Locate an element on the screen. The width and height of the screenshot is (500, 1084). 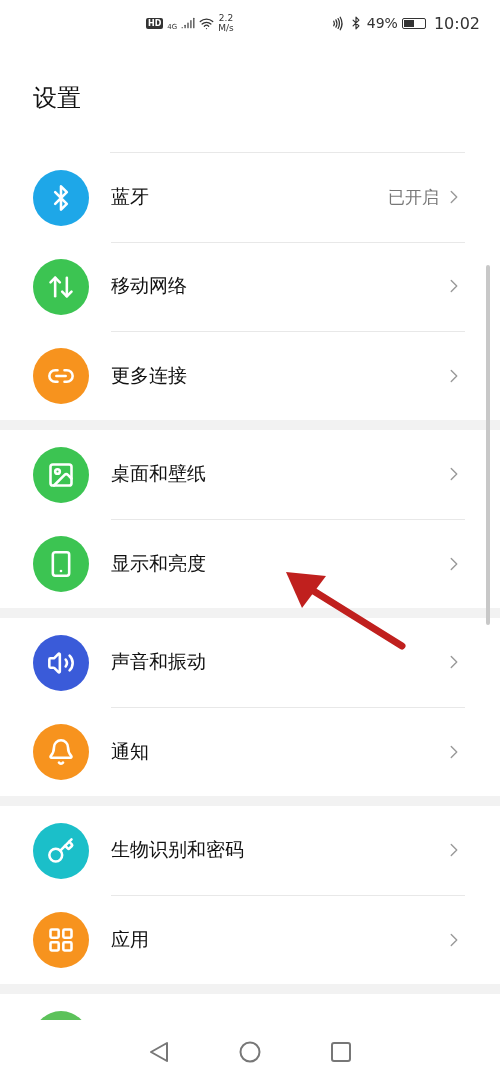
battery-icon is located at coordinates (413, 23).